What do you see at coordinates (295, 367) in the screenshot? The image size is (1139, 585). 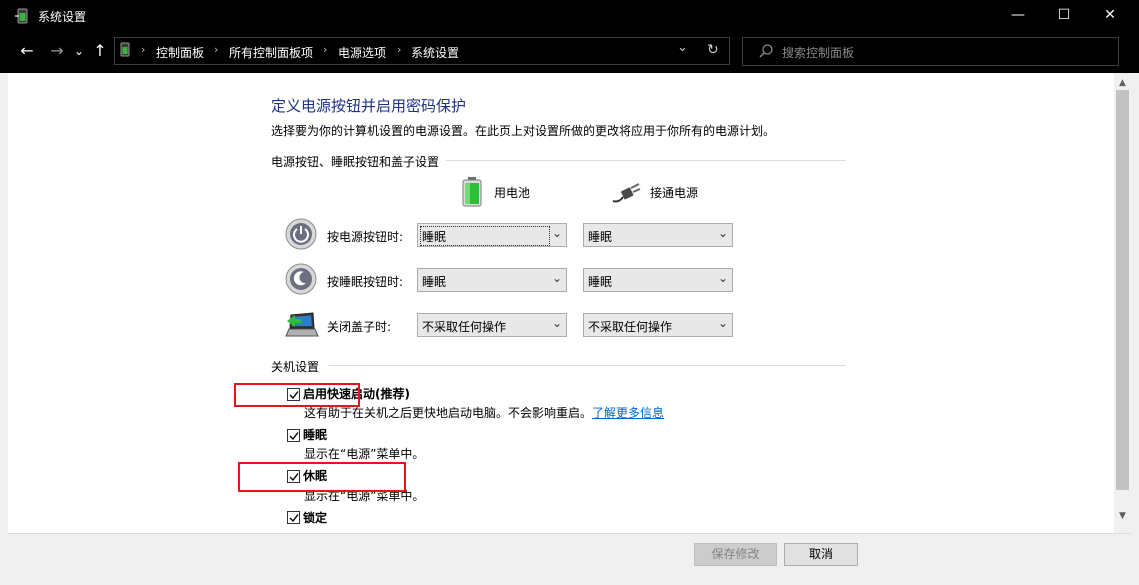 I see `section-heading-shutdown: 关机设置` at bounding box center [295, 367].